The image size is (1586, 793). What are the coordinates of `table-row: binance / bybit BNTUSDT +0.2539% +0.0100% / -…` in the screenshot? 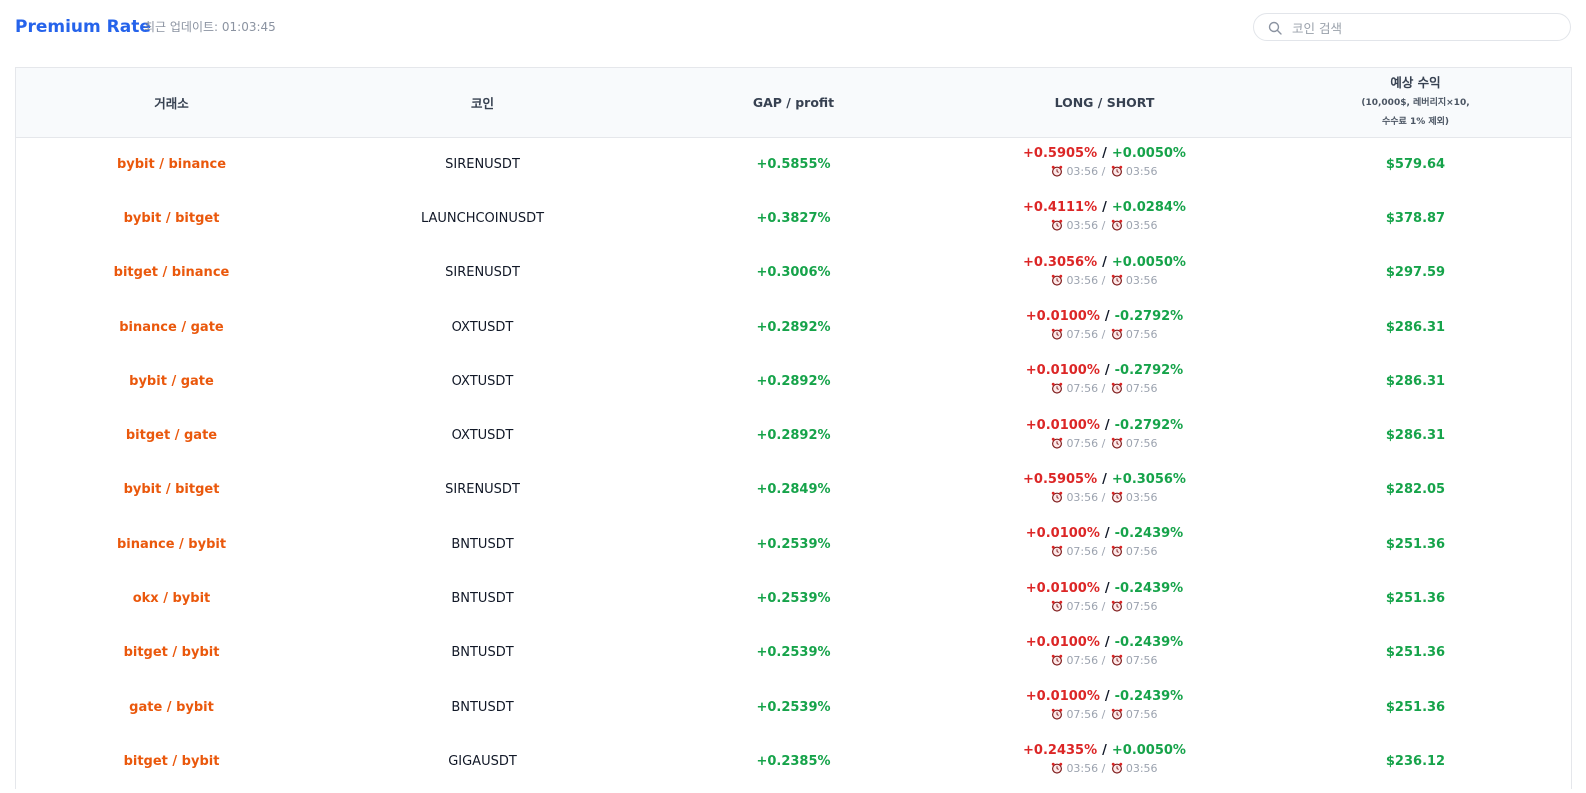 It's located at (793, 544).